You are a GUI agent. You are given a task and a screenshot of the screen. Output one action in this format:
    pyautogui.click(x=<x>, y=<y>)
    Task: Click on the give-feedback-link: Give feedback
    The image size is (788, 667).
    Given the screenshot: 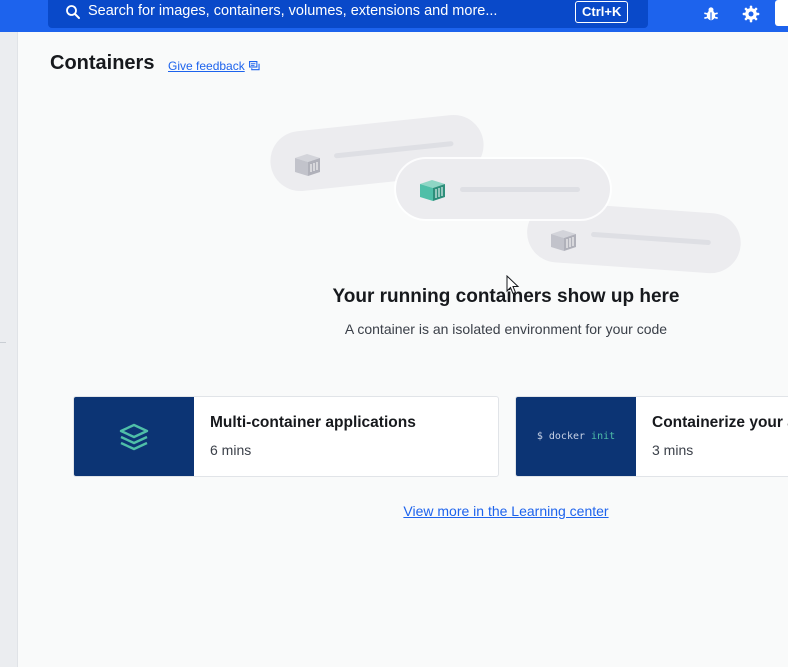 What is the action you would take?
    pyautogui.click(x=214, y=66)
    